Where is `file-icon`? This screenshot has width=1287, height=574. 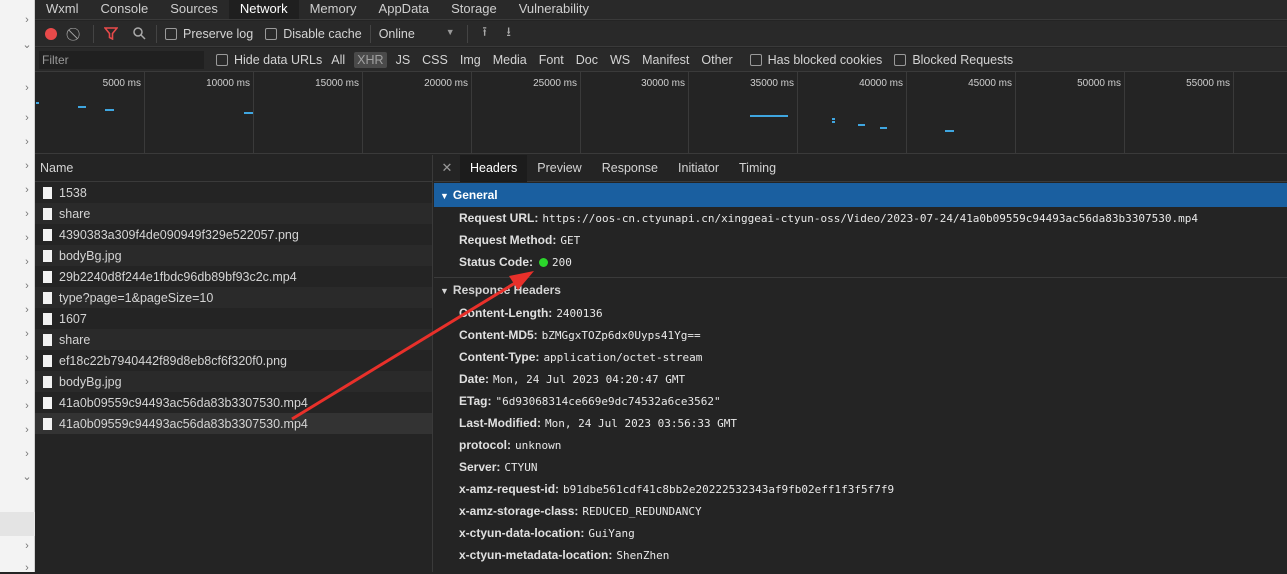 file-icon is located at coordinates (47, 234).